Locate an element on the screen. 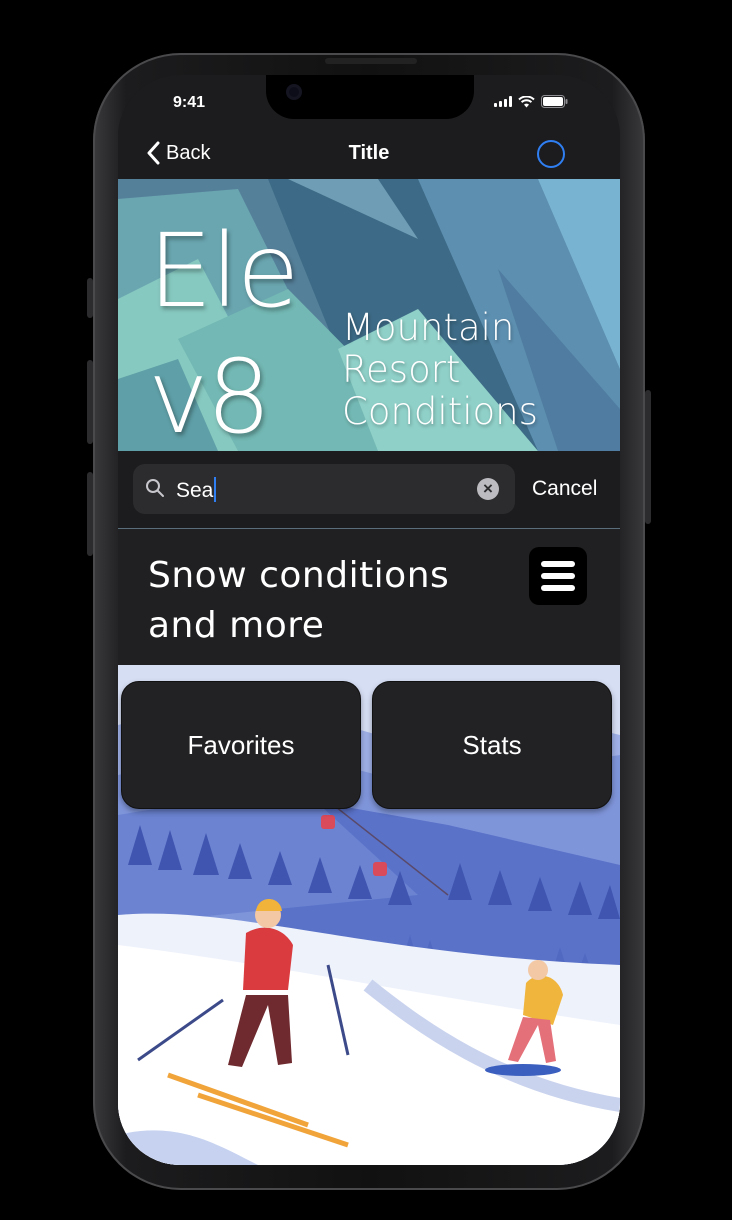  camera-icon is located at coordinates (294, 92).